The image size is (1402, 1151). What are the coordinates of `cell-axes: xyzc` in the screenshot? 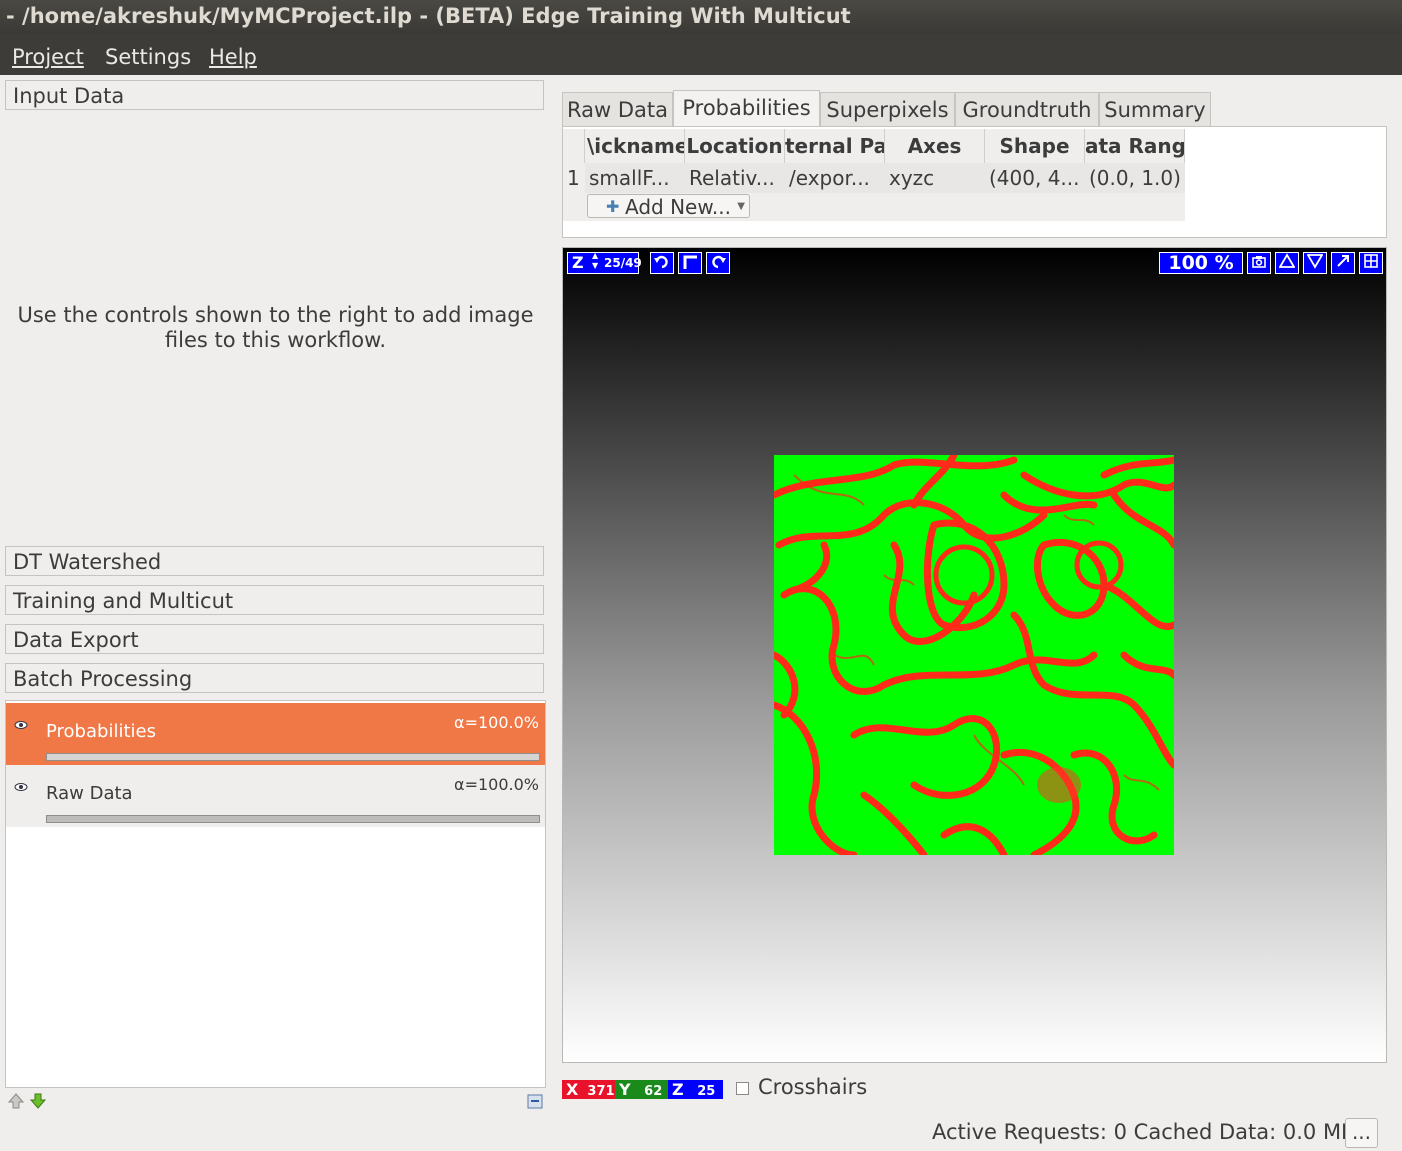 It's located at (935, 178).